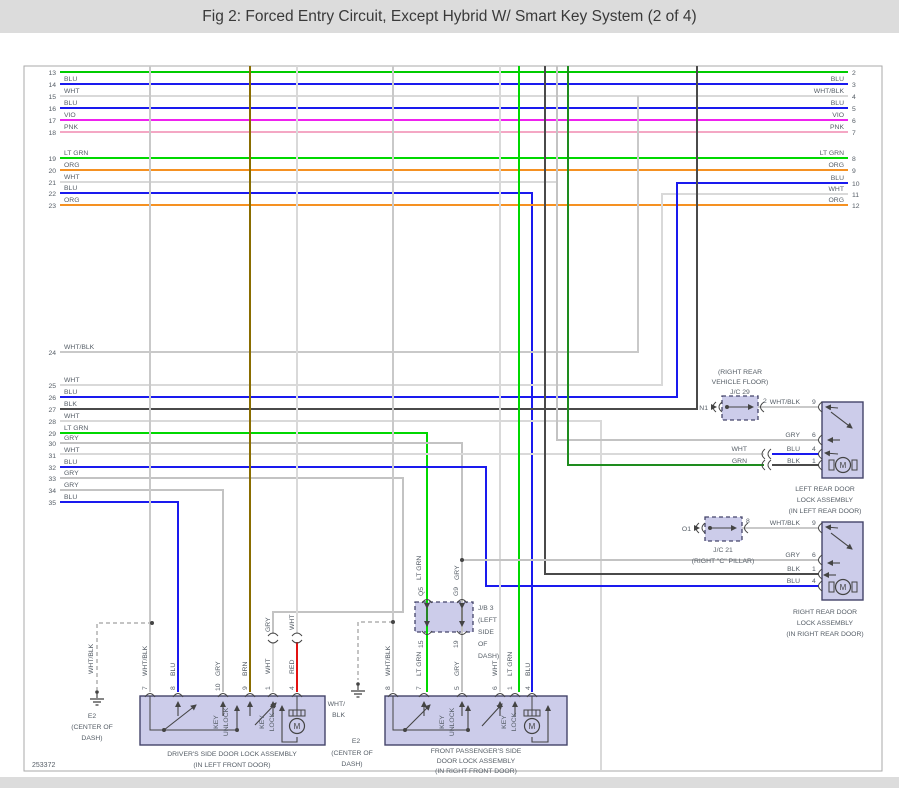 The height and width of the screenshot is (788, 899). Describe the element at coordinates (52, 85) in the screenshot. I see `diagram-label: 14` at that location.